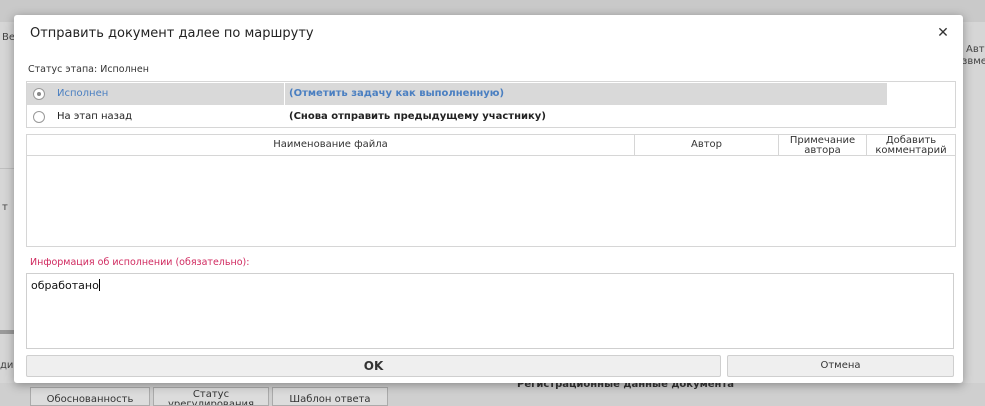 This screenshot has height=406, width=985. I want to click on background-right-text-2: звмен, so click(973, 61).